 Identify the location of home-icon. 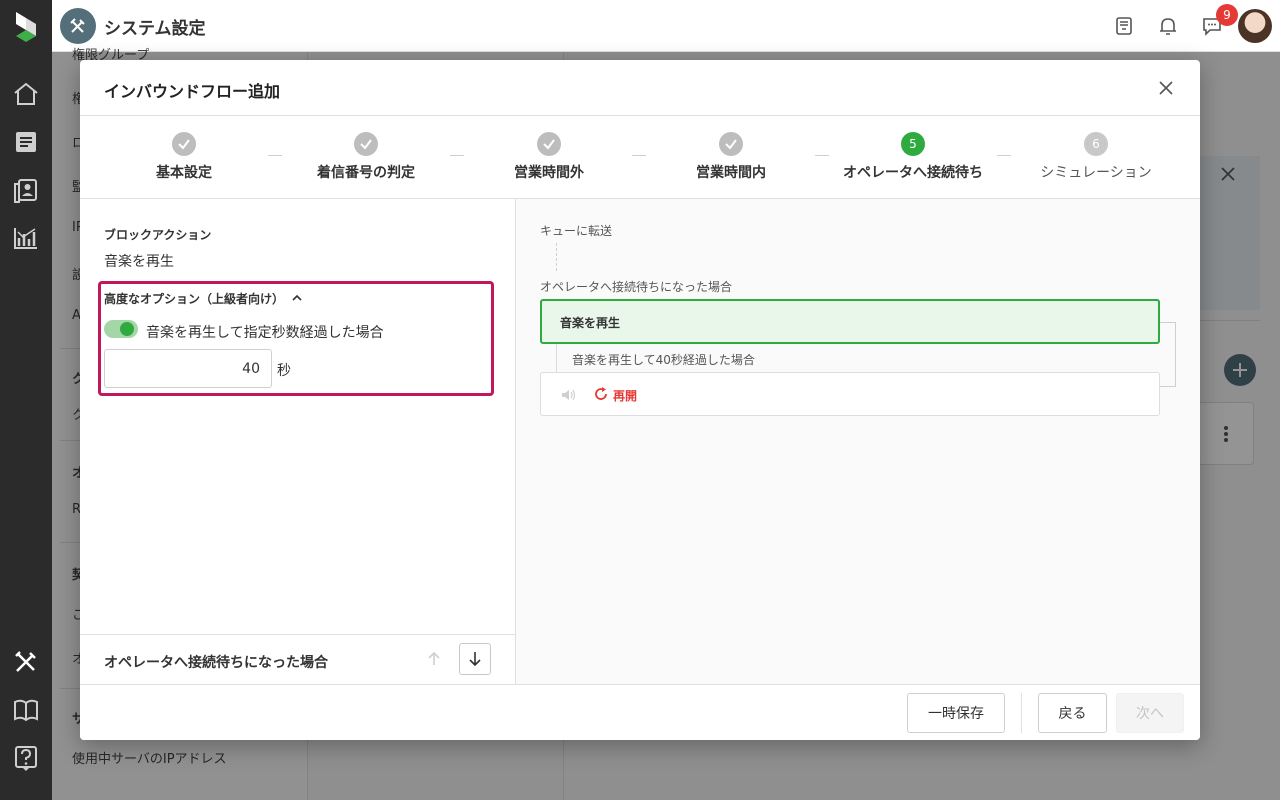
(26, 94).